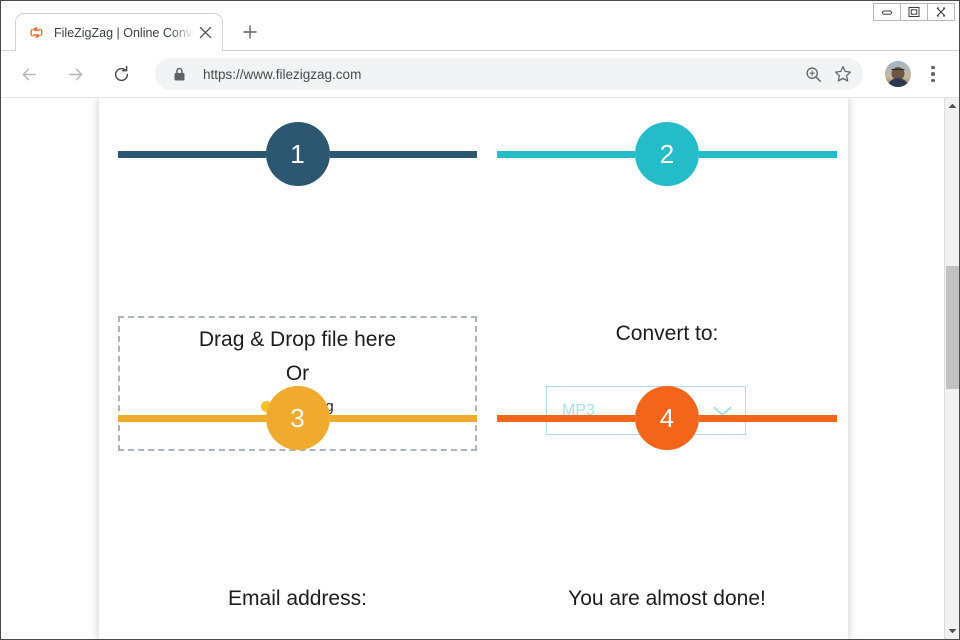 The width and height of the screenshot is (960, 640). I want to click on step-4-line-left, so click(566, 418).